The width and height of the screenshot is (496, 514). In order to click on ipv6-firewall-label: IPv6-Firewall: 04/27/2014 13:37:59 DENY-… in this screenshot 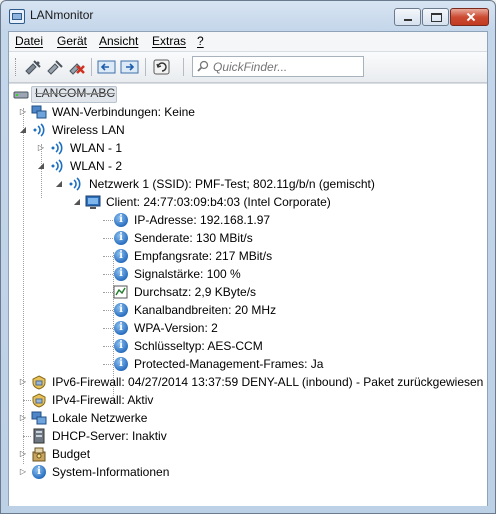, I will do `click(268, 382)`.